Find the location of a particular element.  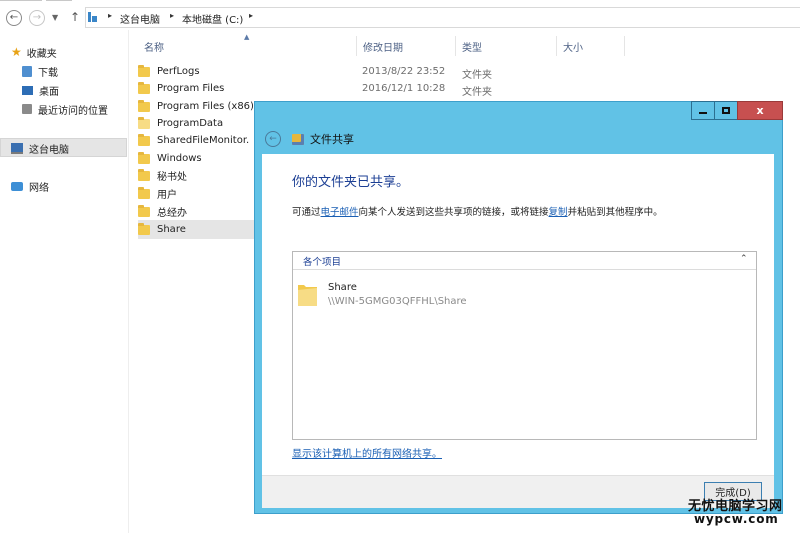

file-name: SharedFileMonitor. is located at coordinates (203, 140).